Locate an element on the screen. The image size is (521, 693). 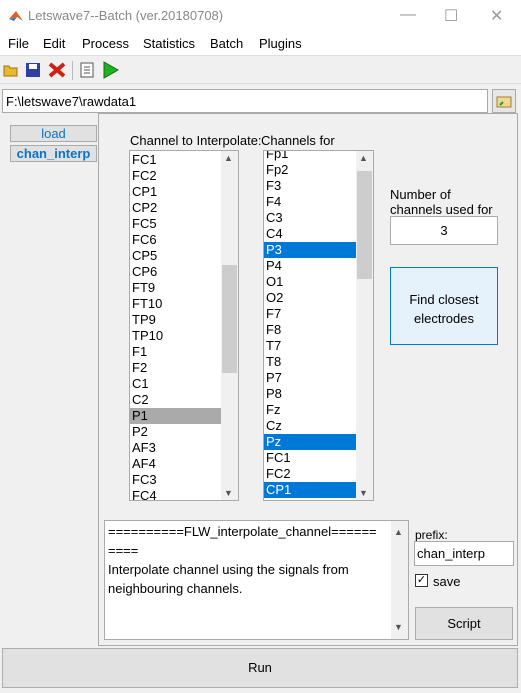
channels-for-label: Channels for is located at coordinates (298, 140).